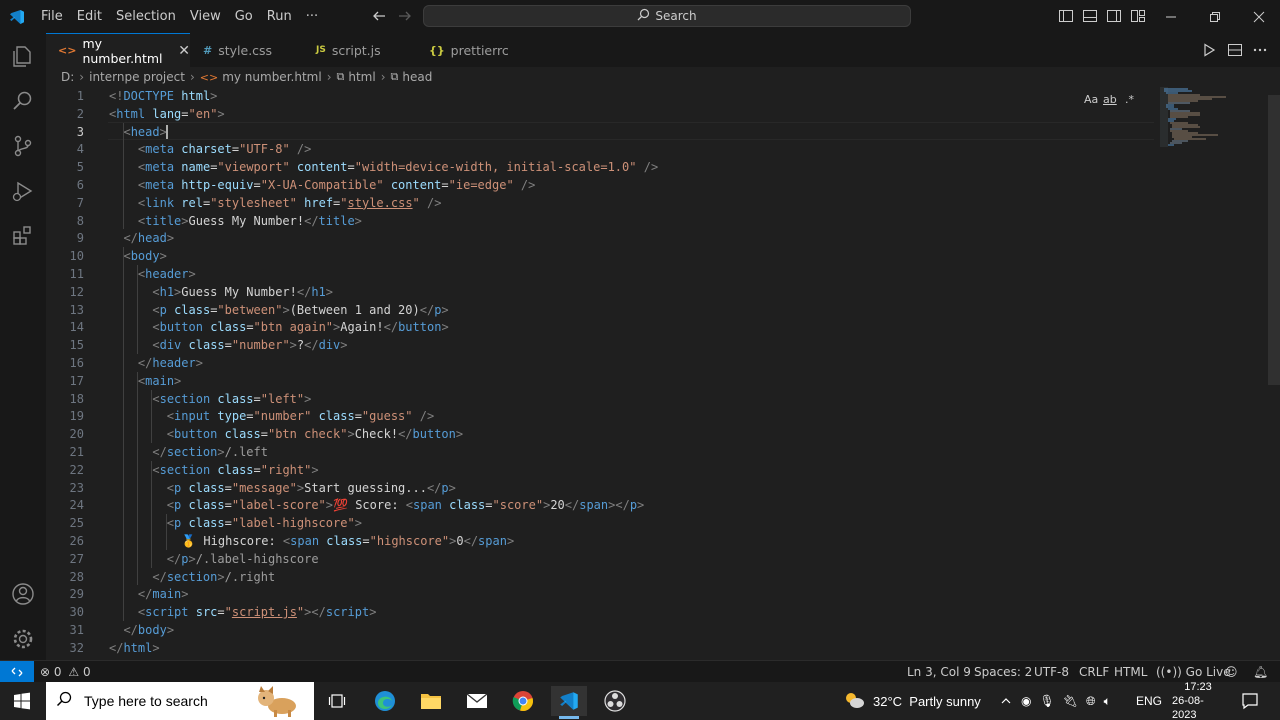  I want to click on obs-studio-icon, so click(615, 701).